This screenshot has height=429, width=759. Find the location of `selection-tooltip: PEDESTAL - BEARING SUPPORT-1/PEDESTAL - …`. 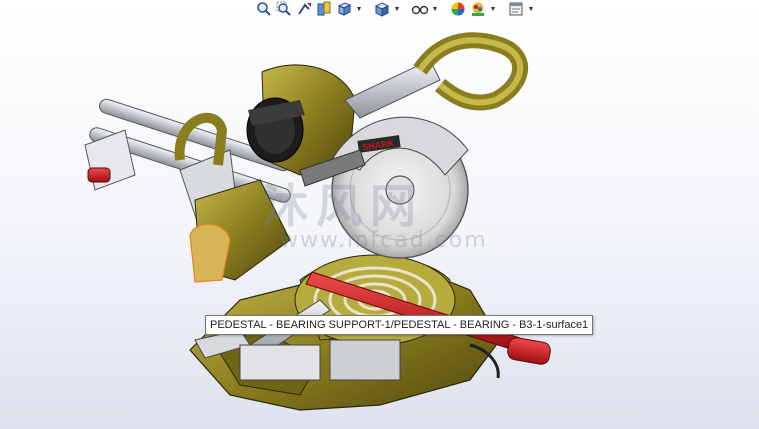

selection-tooltip: PEDESTAL - BEARING SUPPORT-1/PEDESTAL - … is located at coordinates (399, 325).